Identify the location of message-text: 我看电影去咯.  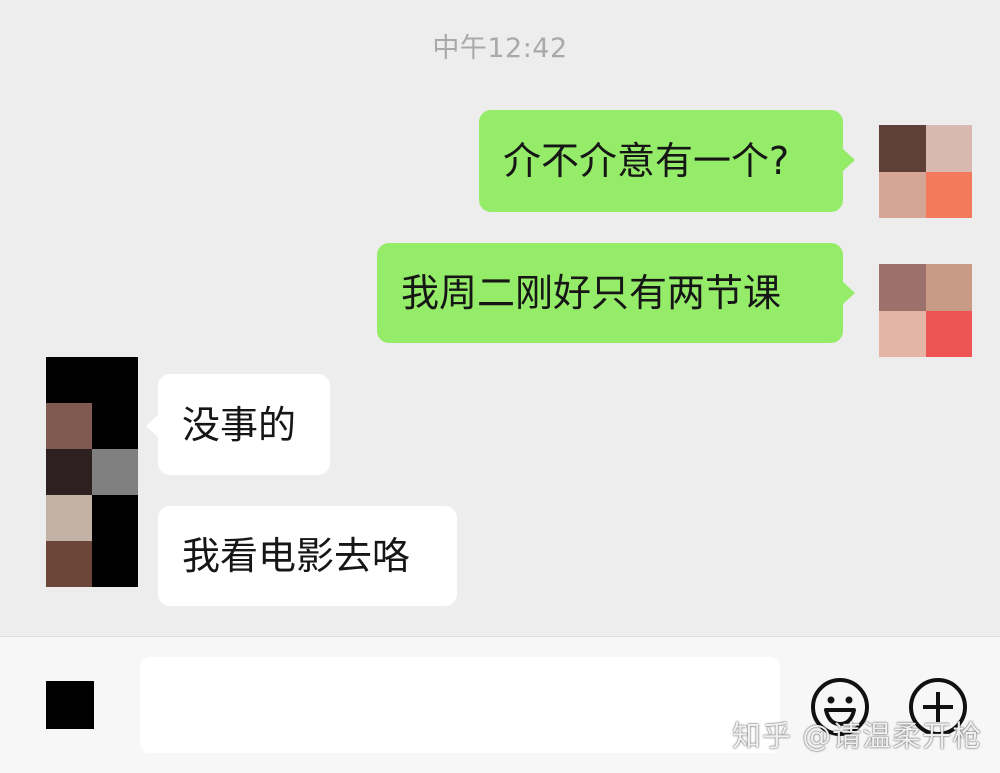
(296, 556).